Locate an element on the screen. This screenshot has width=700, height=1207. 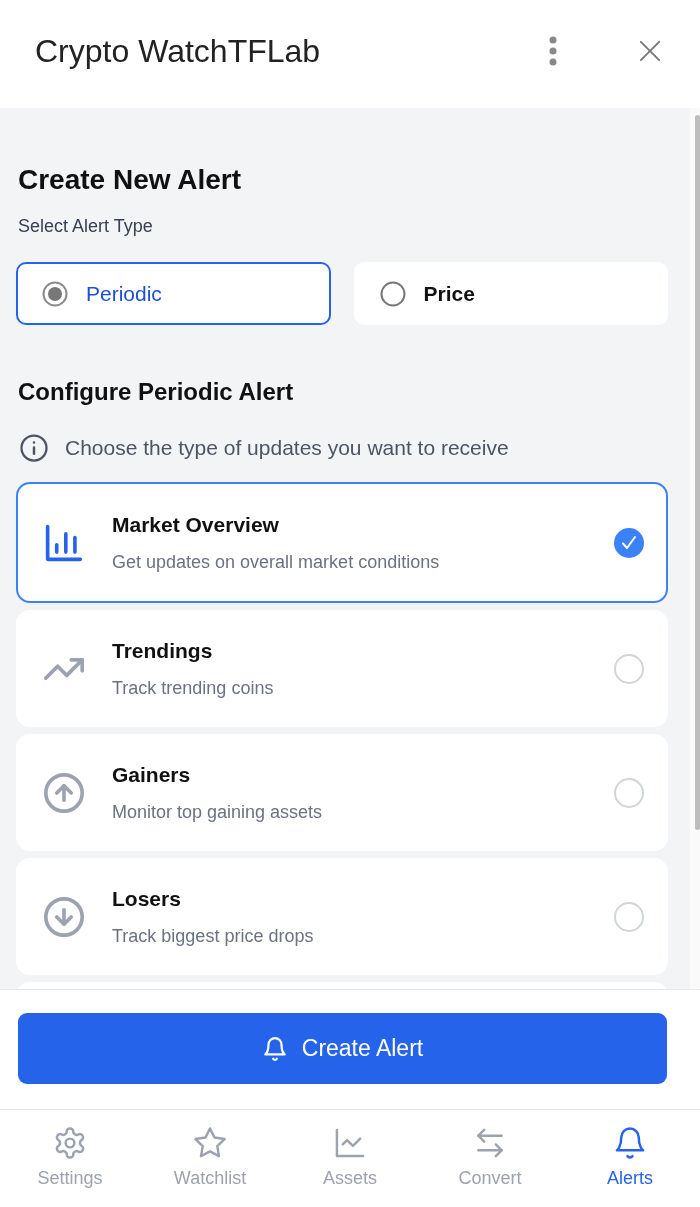
app-title: Crypto WatchTFLab is located at coordinates (178, 51).